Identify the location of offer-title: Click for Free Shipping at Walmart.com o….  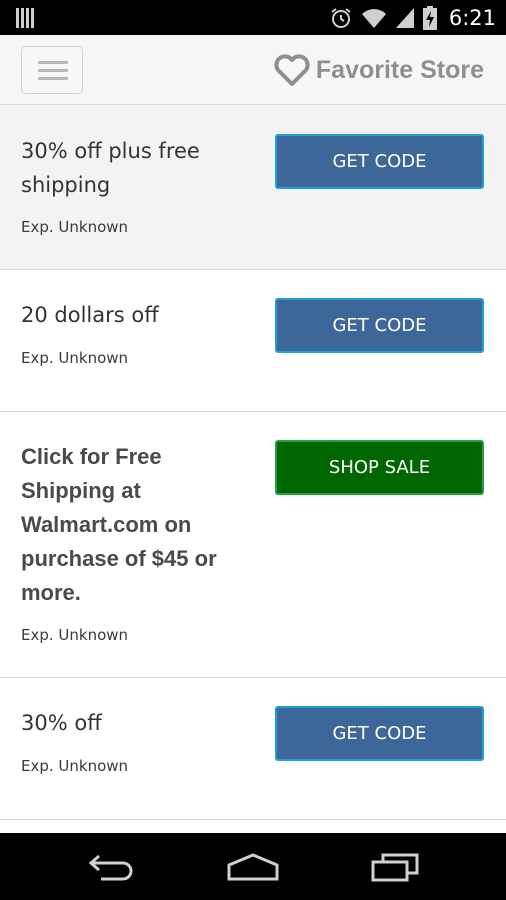
(119, 524).